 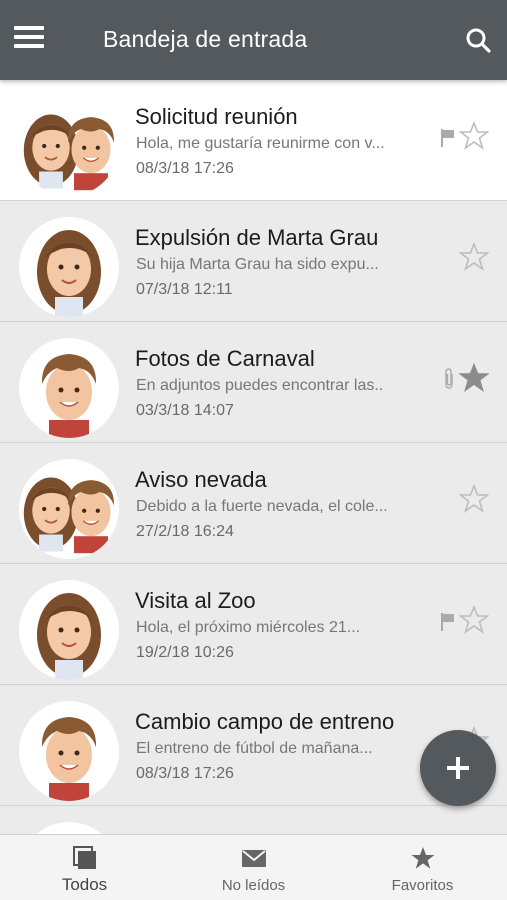 What do you see at coordinates (253, 858) in the screenshot?
I see `envelope-icon` at bounding box center [253, 858].